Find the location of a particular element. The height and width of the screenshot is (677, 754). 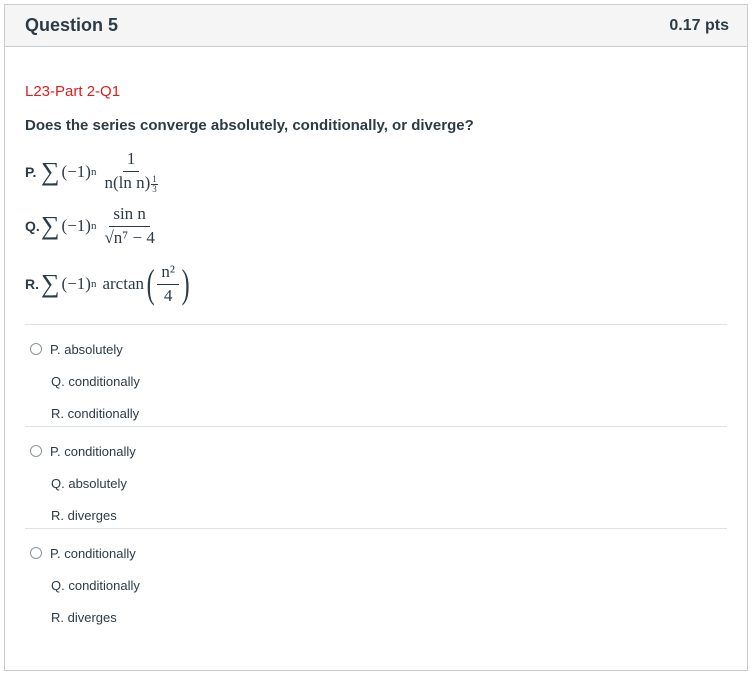

exponent-denominator: 3 is located at coordinates (154, 188).